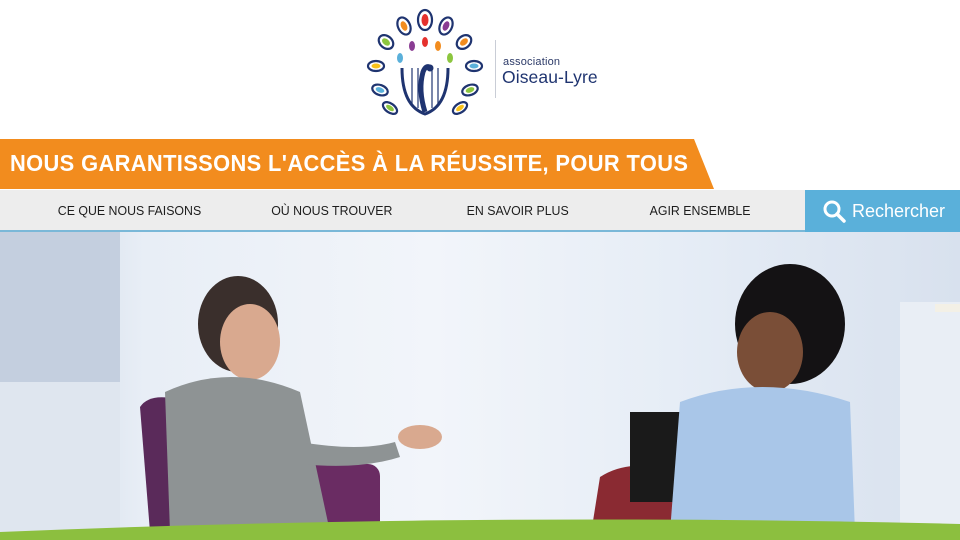  I want to click on search-label: Rechercher, so click(899, 211).